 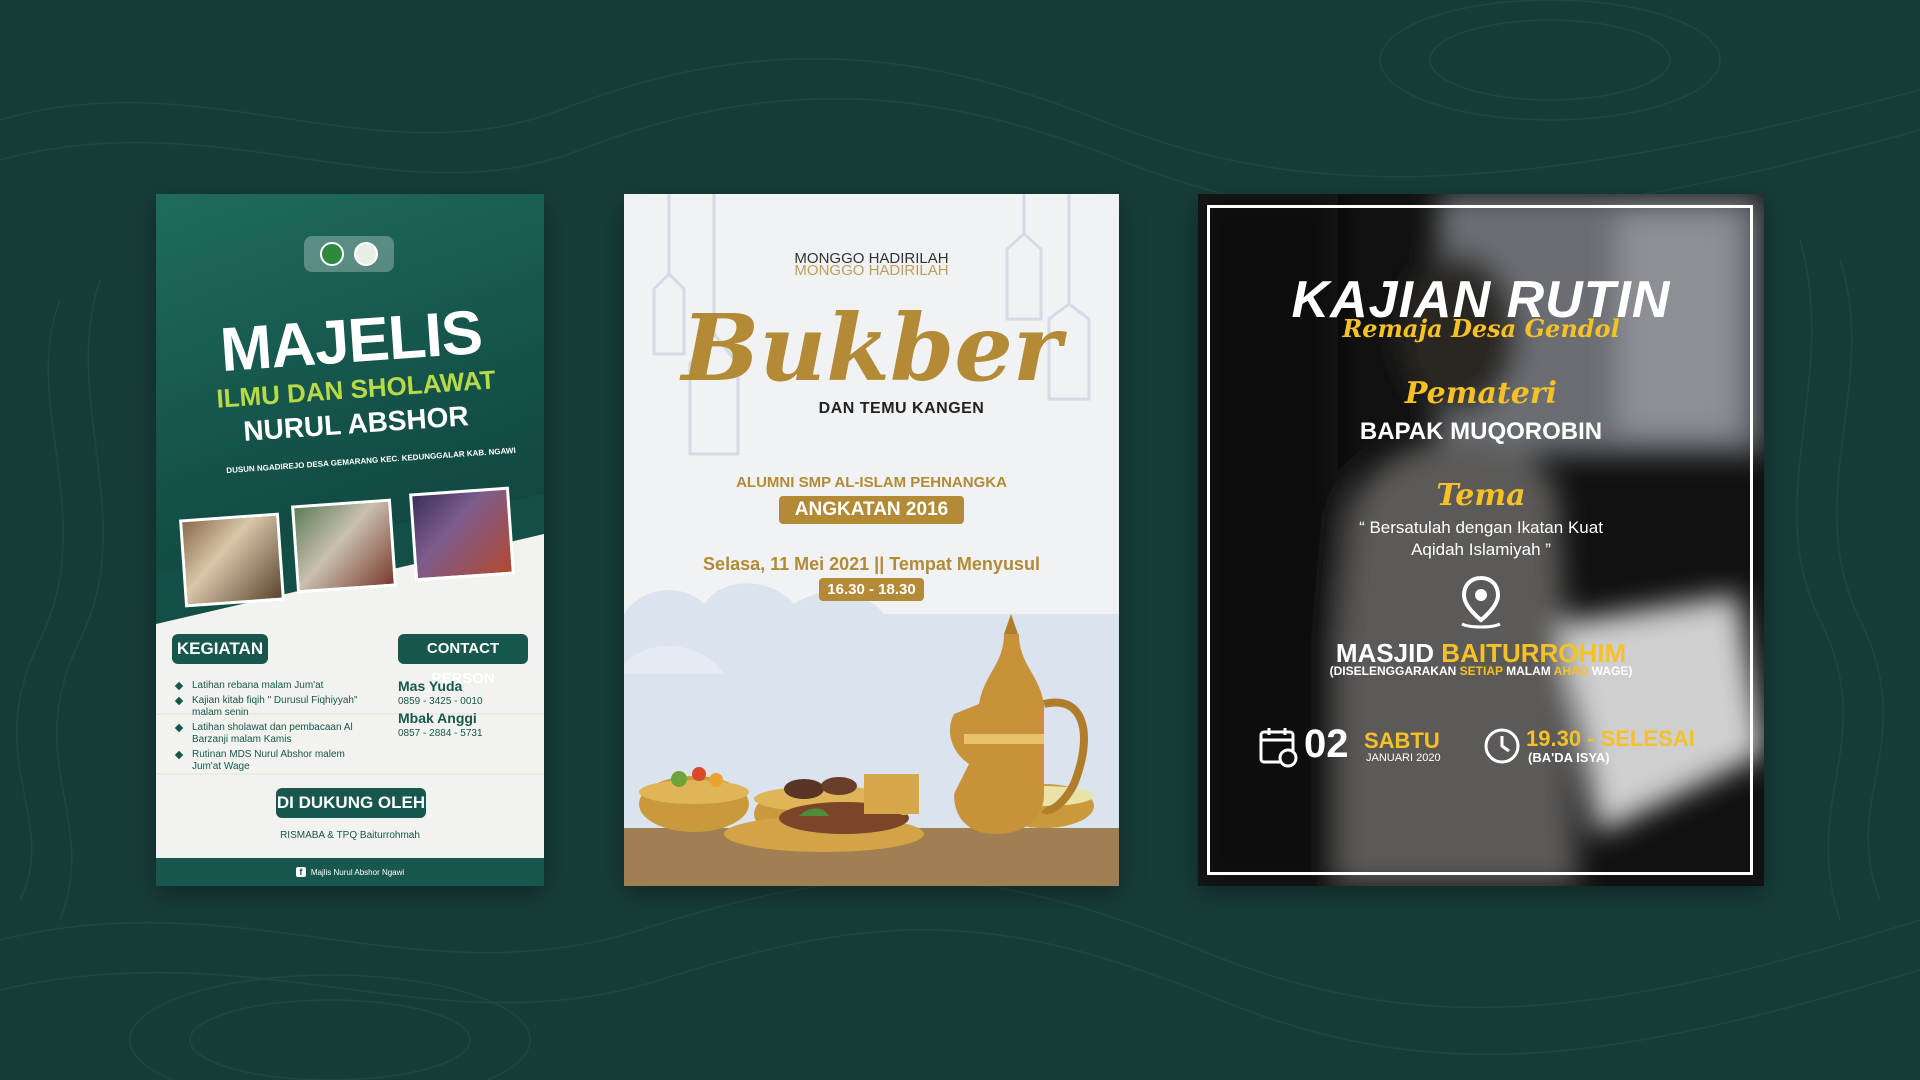 What do you see at coordinates (430, 686) in the screenshot?
I see `contact-name: Mas Yuda` at bounding box center [430, 686].